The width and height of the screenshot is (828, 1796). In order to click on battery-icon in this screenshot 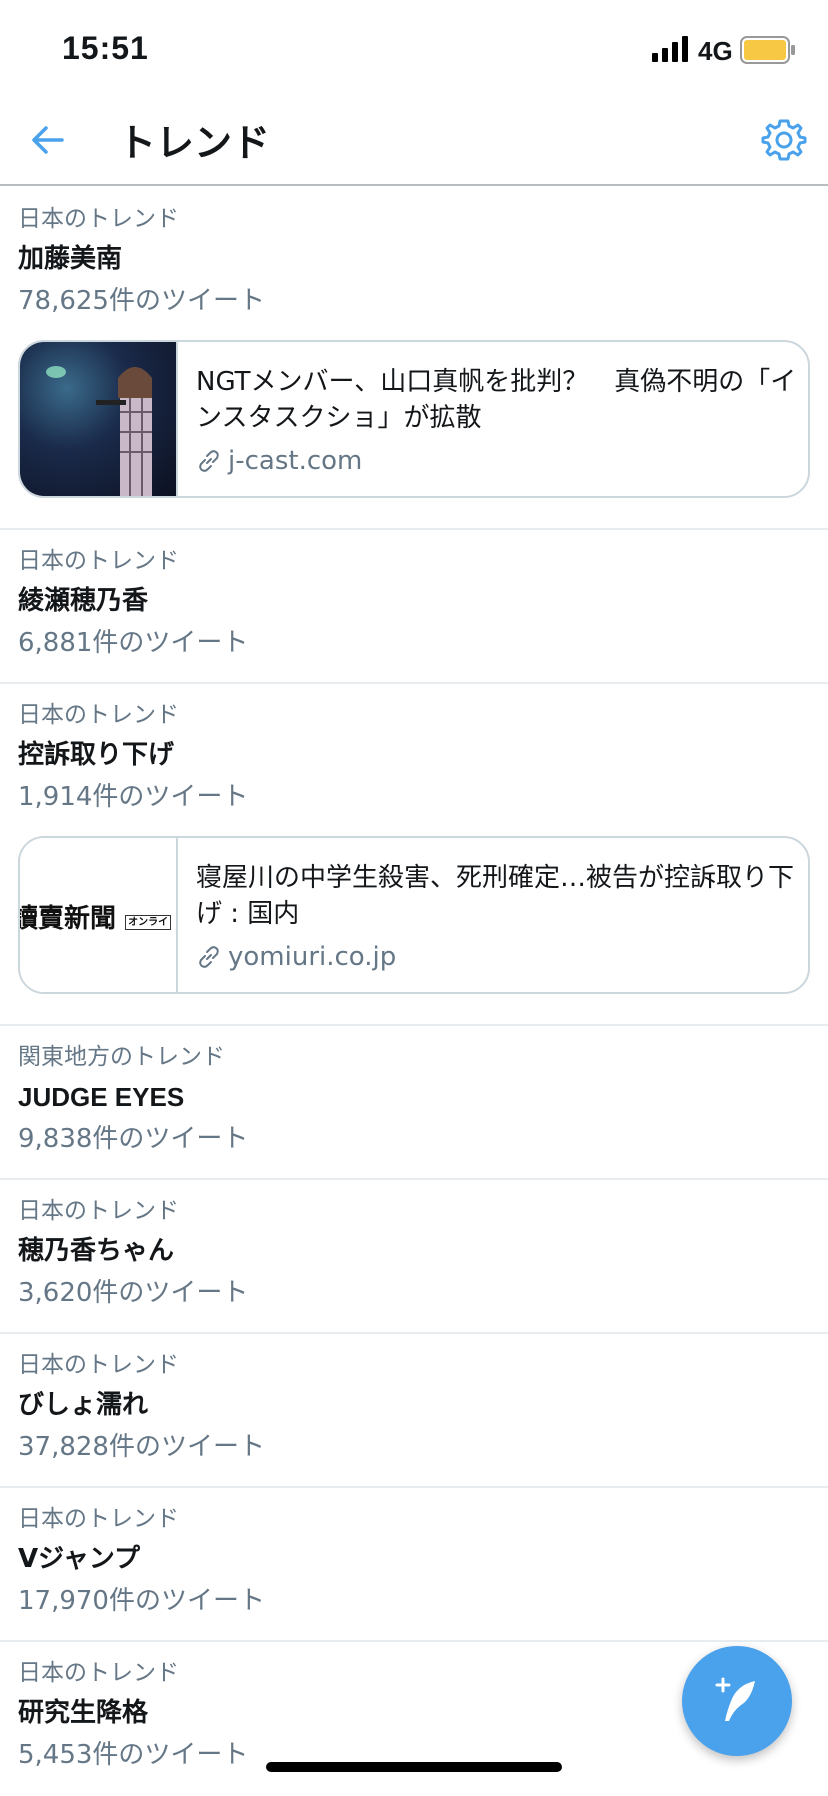, I will do `click(767, 50)`.